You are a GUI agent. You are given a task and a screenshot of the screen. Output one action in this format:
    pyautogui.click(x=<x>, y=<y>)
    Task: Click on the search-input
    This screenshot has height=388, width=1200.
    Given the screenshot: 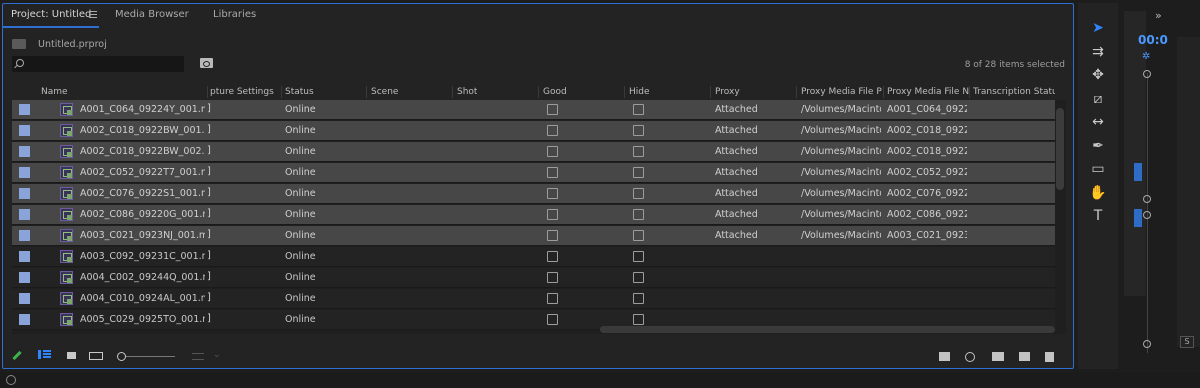 What is the action you would take?
    pyautogui.click(x=98, y=64)
    